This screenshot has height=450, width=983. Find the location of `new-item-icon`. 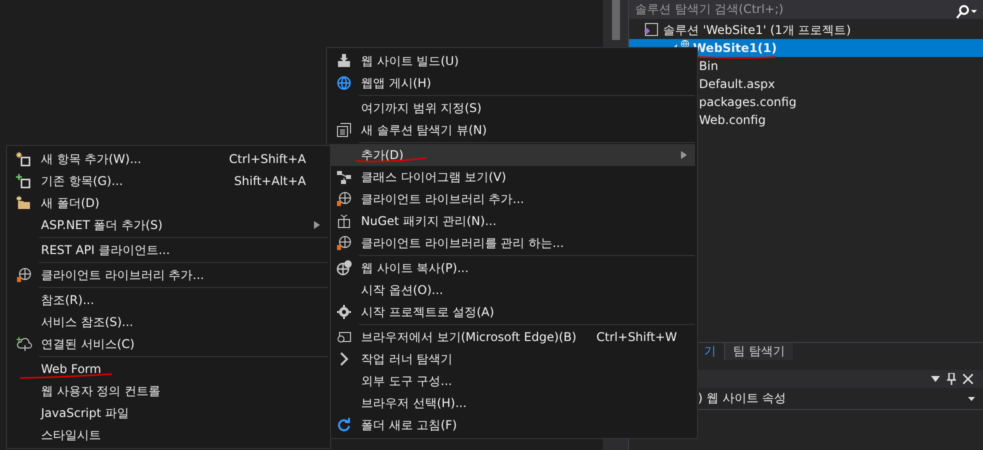

new-item-icon is located at coordinates (24, 159).